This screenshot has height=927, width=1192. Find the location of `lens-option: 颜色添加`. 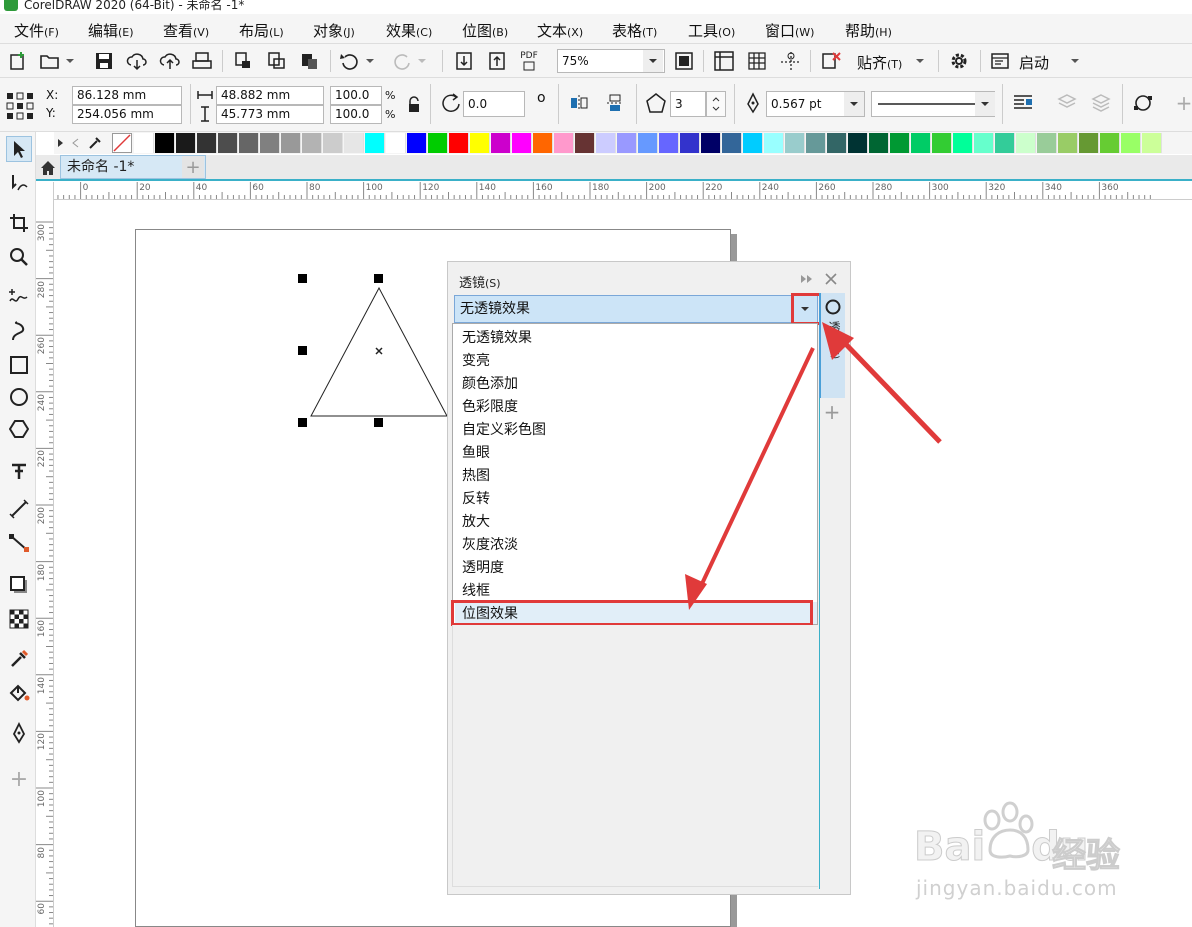

lens-option: 颜色添加 is located at coordinates (490, 383).